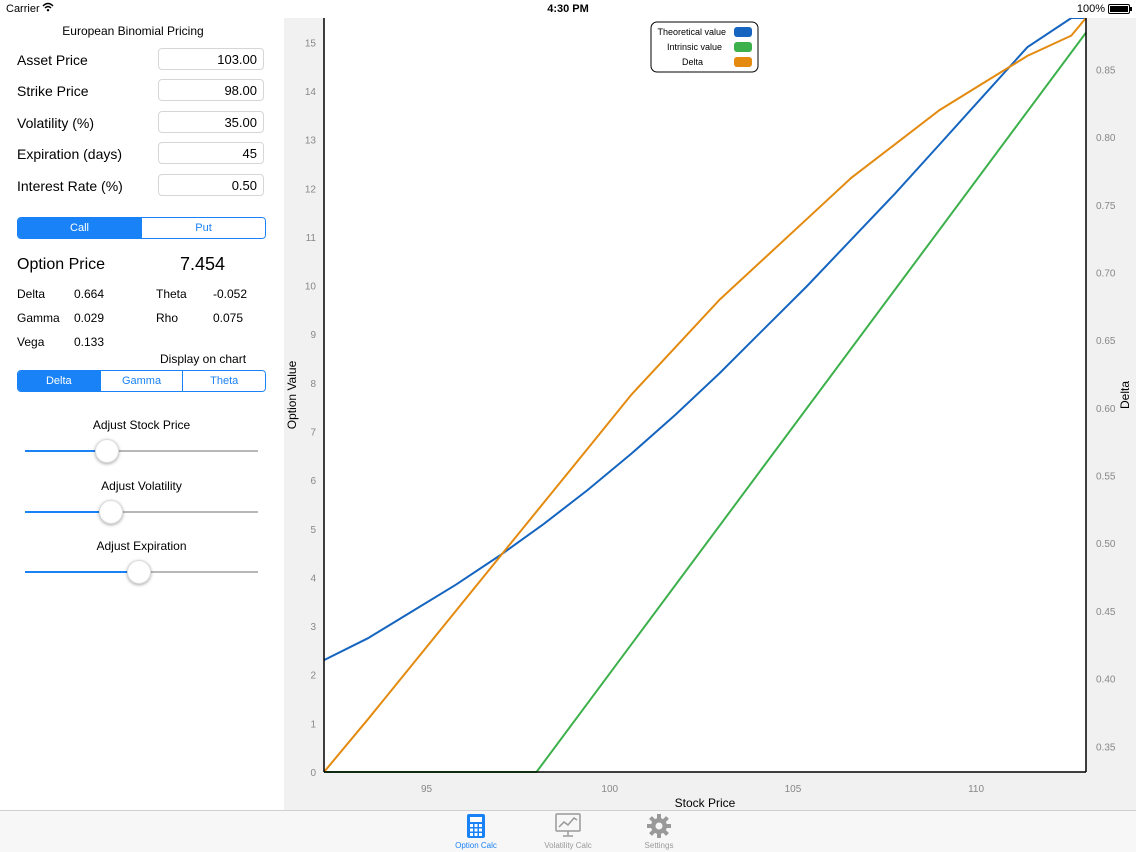 The height and width of the screenshot is (852, 1136). What do you see at coordinates (692, 62) in the screenshot?
I see `legend-delta-label: Delta` at bounding box center [692, 62].